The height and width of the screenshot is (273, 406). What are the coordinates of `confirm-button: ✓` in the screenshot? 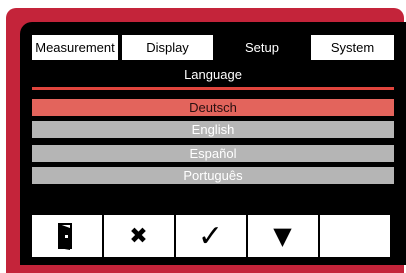 It's located at (210, 236).